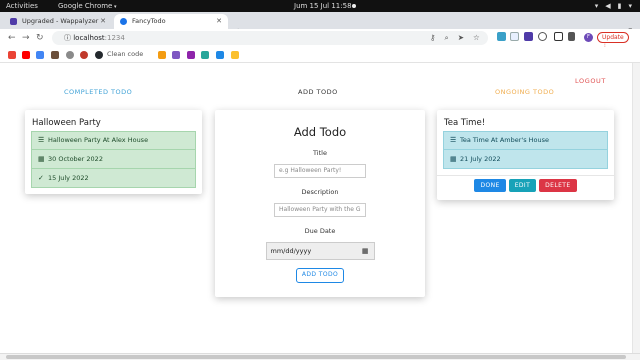 The image size is (640, 360). I want to click on tab-wappalyzer: Upgraded - Wappalyzer ✕, so click(58, 21).